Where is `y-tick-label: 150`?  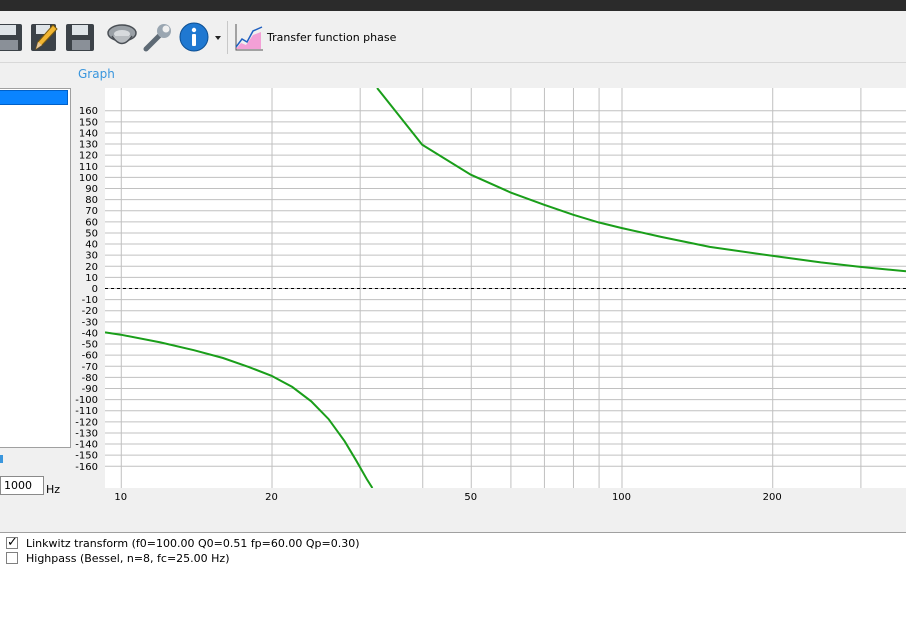
y-tick-label: 150 is located at coordinates (88, 122).